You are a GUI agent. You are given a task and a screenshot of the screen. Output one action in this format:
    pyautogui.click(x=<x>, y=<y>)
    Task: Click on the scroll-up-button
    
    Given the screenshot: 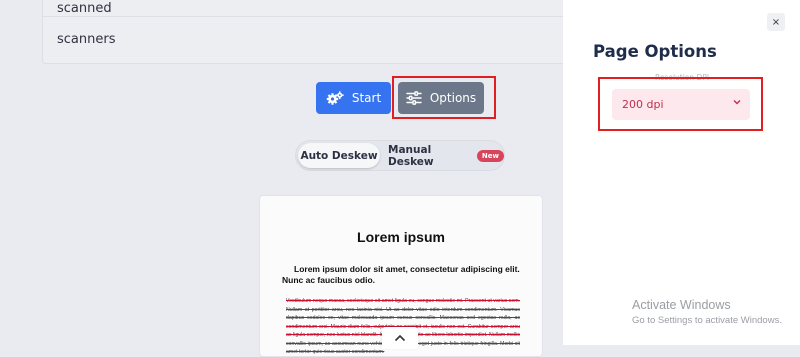 What is the action you would take?
    pyautogui.click(x=400, y=338)
    